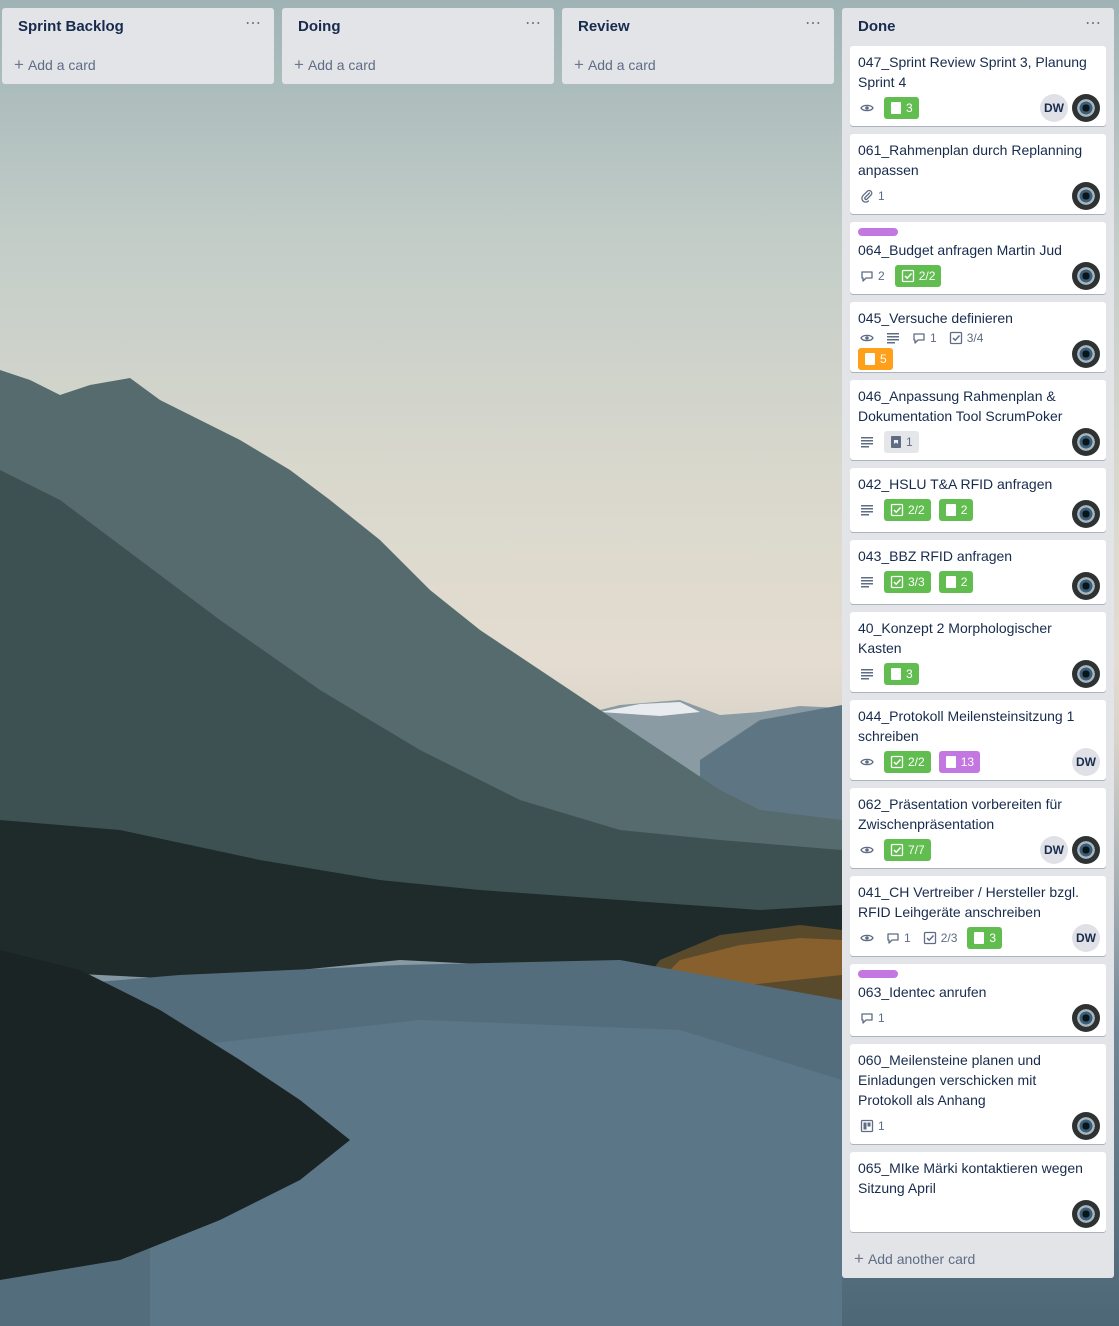 This screenshot has width=1119, height=1326. I want to click on card-badges: 2/2 13, so click(978, 762).